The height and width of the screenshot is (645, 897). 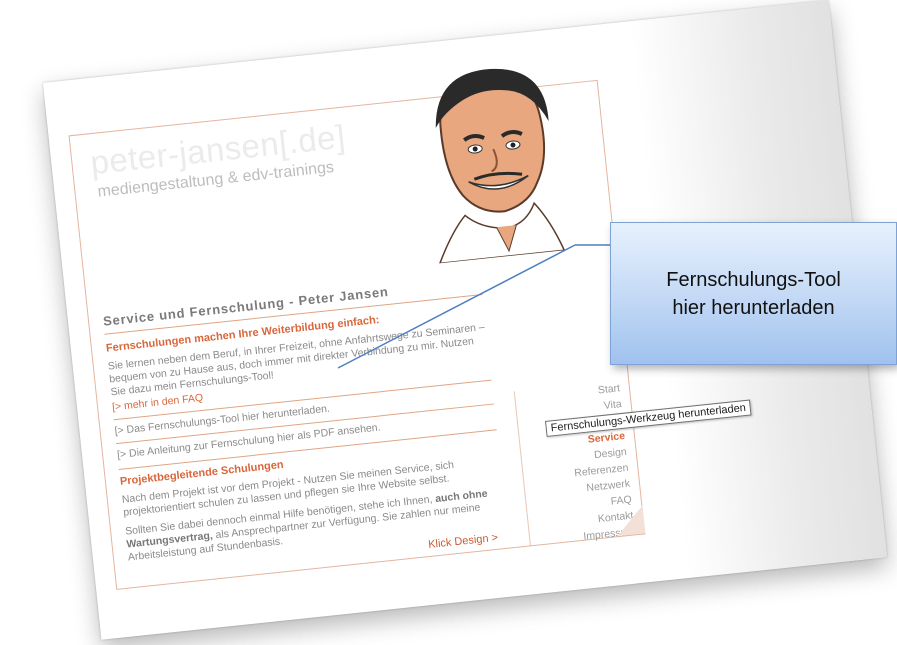 What do you see at coordinates (630, 521) in the screenshot?
I see `page-curl-corner` at bounding box center [630, 521].